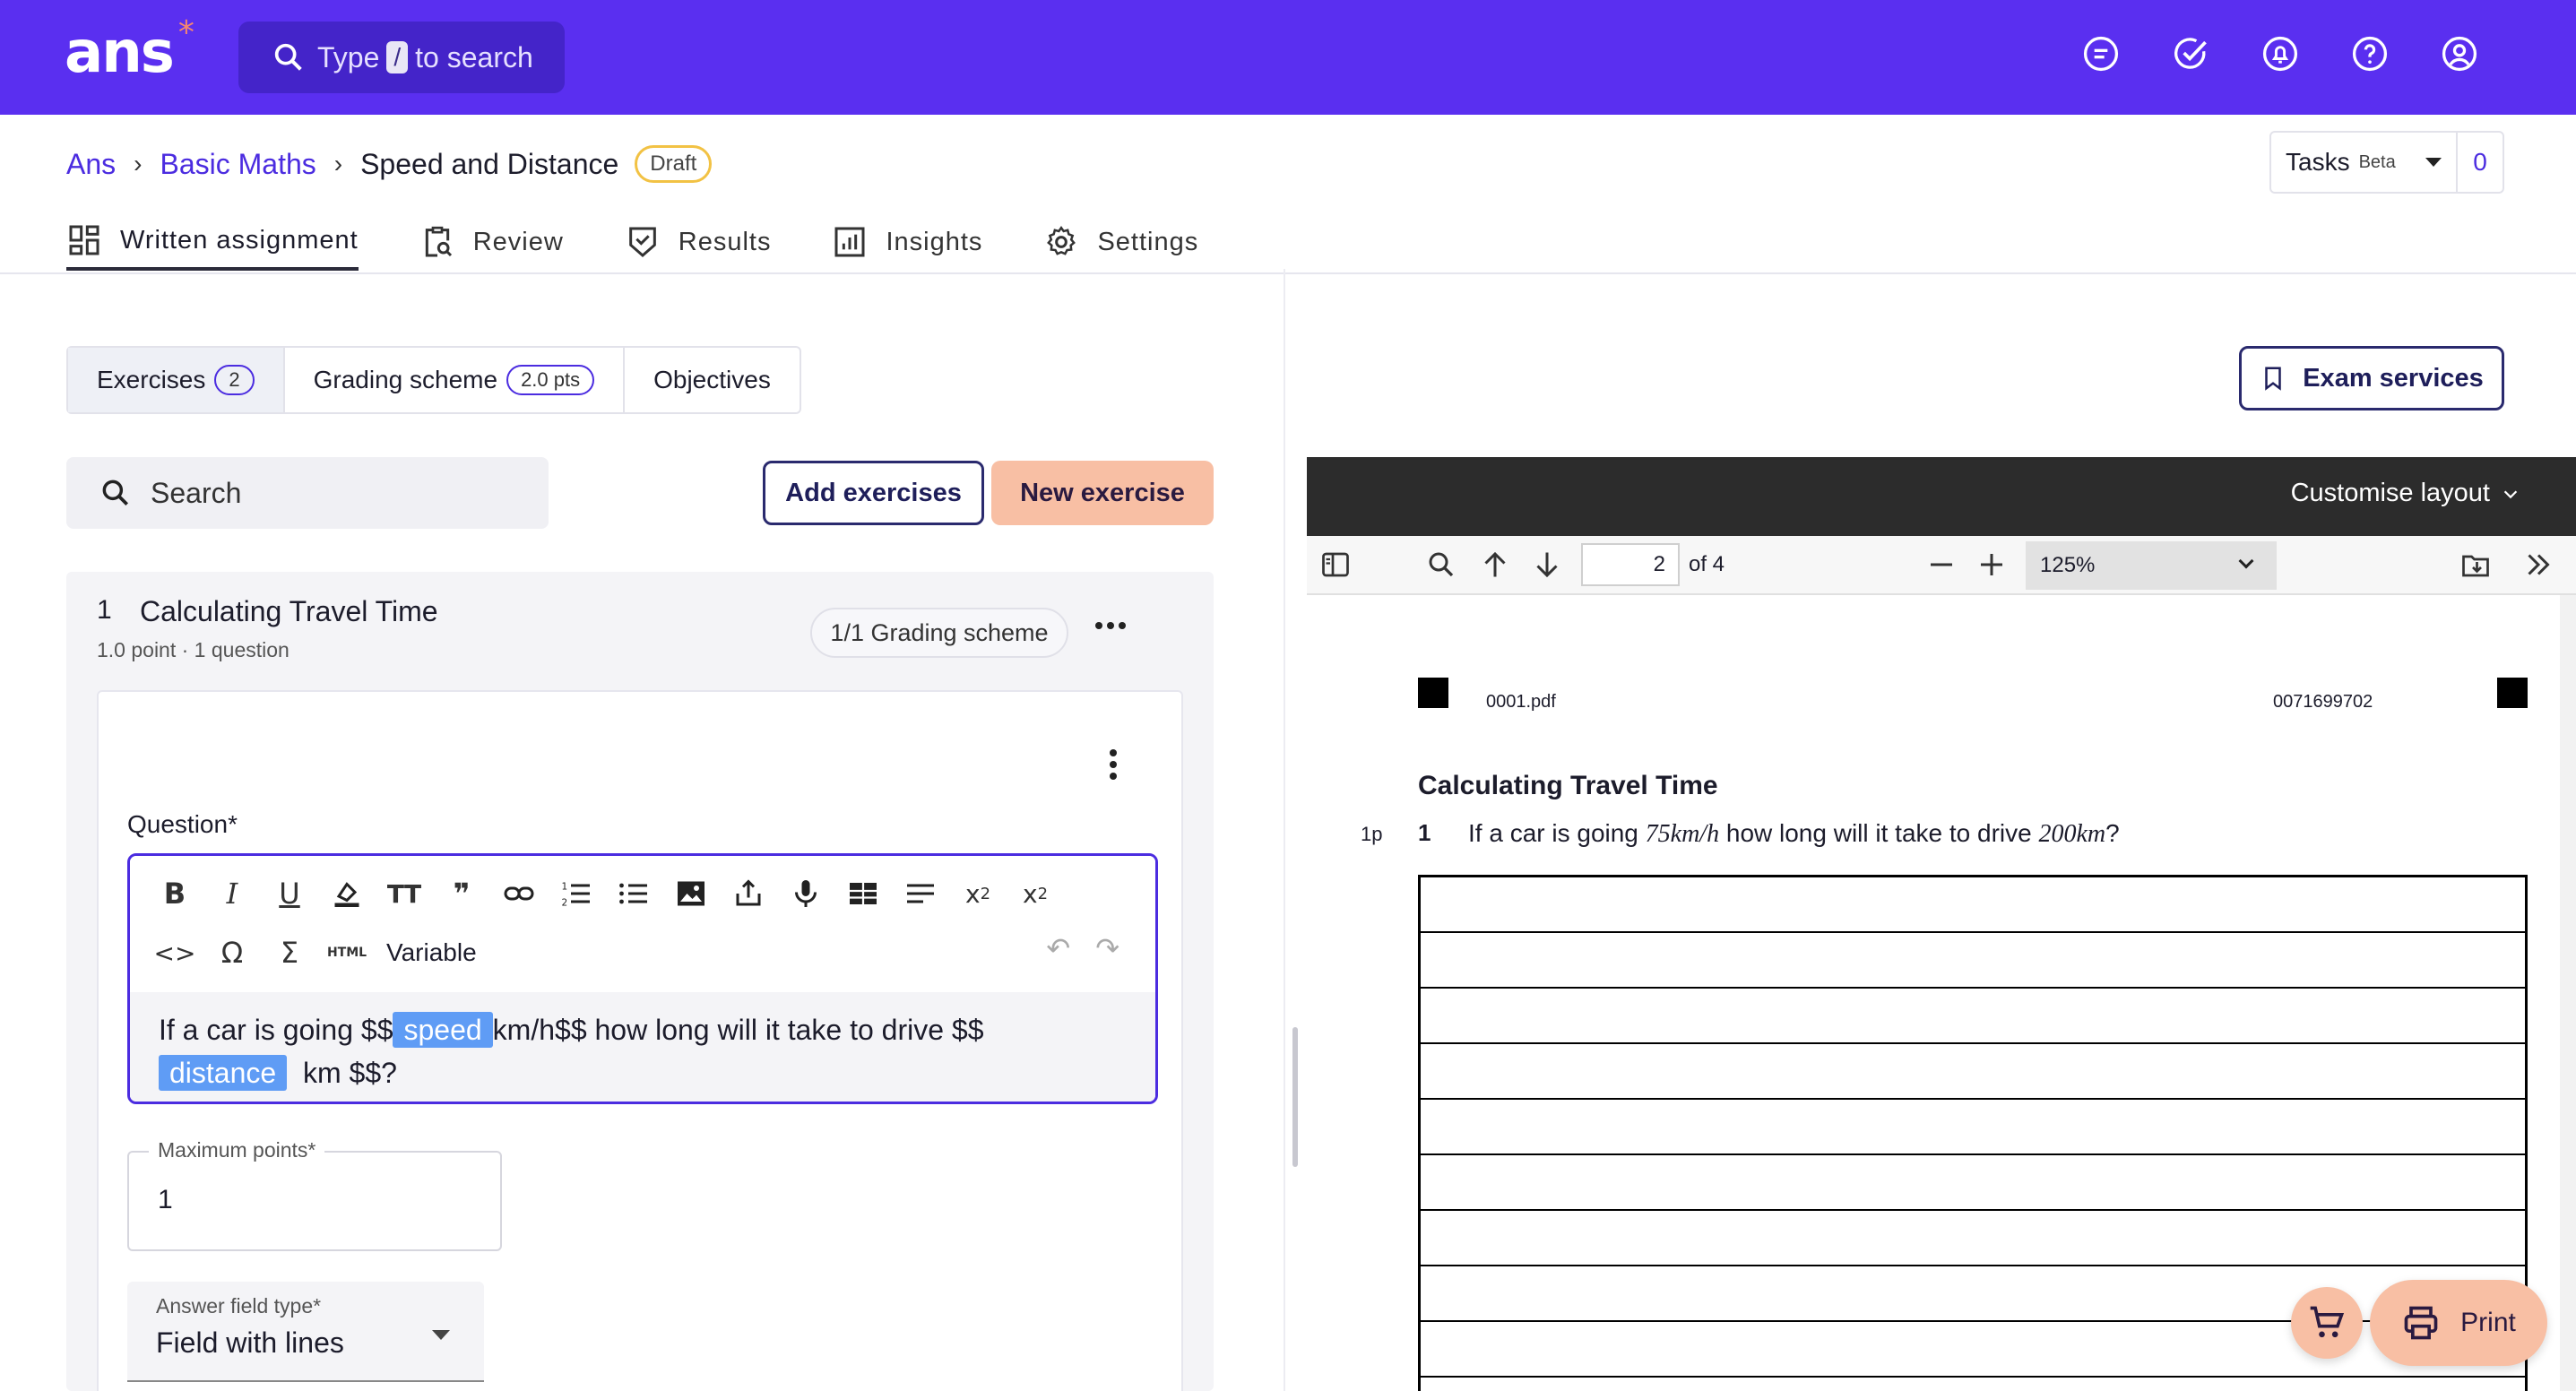 This screenshot has width=2576, height=1391. What do you see at coordinates (129, 50) in the screenshot?
I see `logo: ans *` at bounding box center [129, 50].